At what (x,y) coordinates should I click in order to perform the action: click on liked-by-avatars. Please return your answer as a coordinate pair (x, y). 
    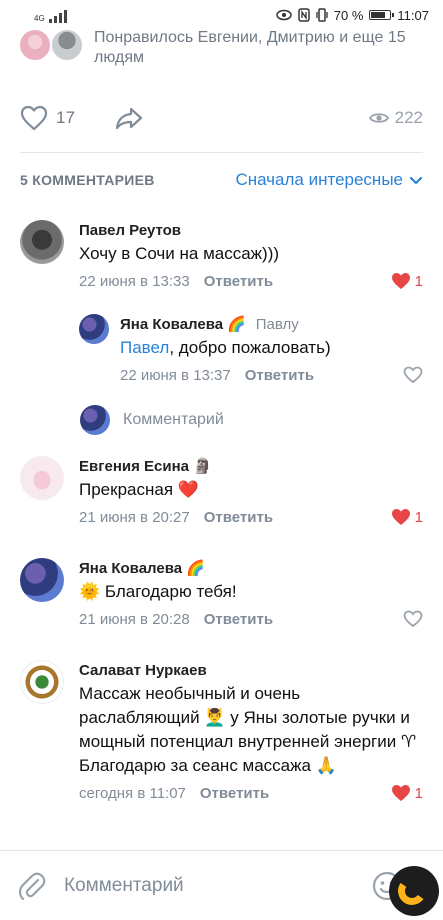
    Looking at the image, I should click on (53, 44).